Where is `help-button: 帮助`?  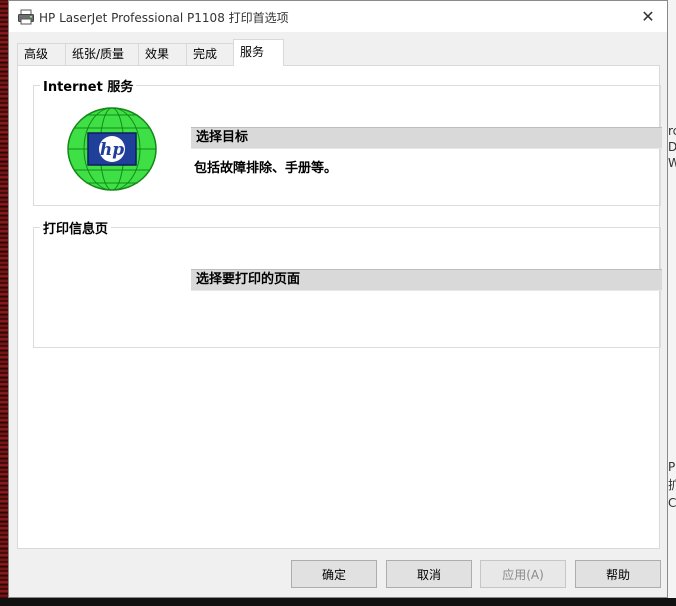
help-button: 帮助 is located at coordinates (618, 574).